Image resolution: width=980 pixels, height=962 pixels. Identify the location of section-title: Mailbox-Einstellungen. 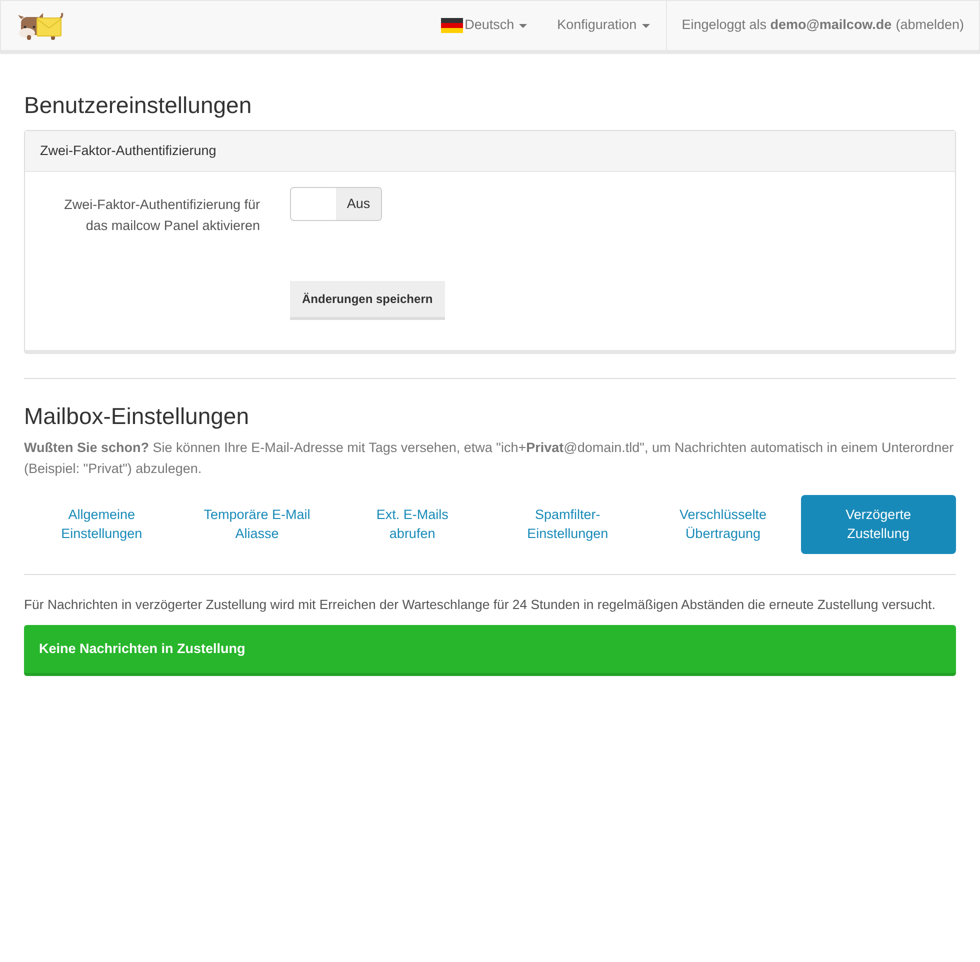
(137, 416).